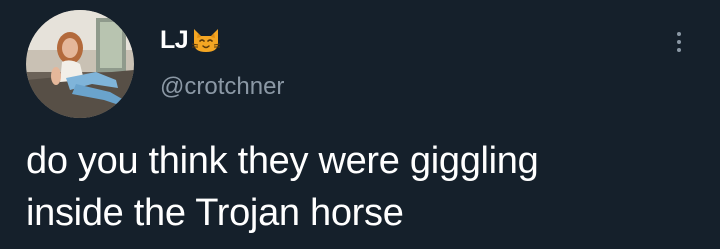  I want to click on display-name-text: LJ, so click(174, 40).